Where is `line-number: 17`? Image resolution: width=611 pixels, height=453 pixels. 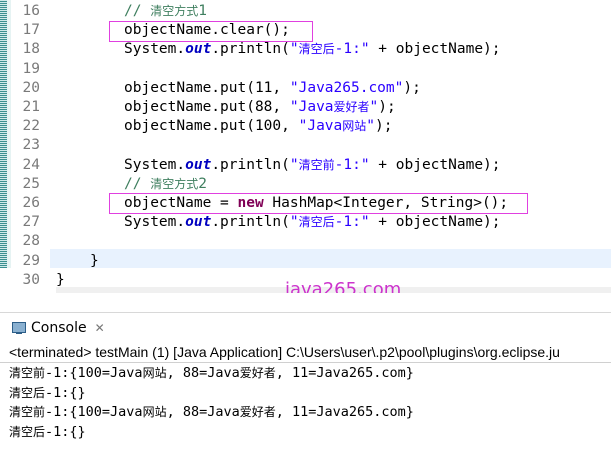
line-number: 17 is located at coordinates (31, 30).